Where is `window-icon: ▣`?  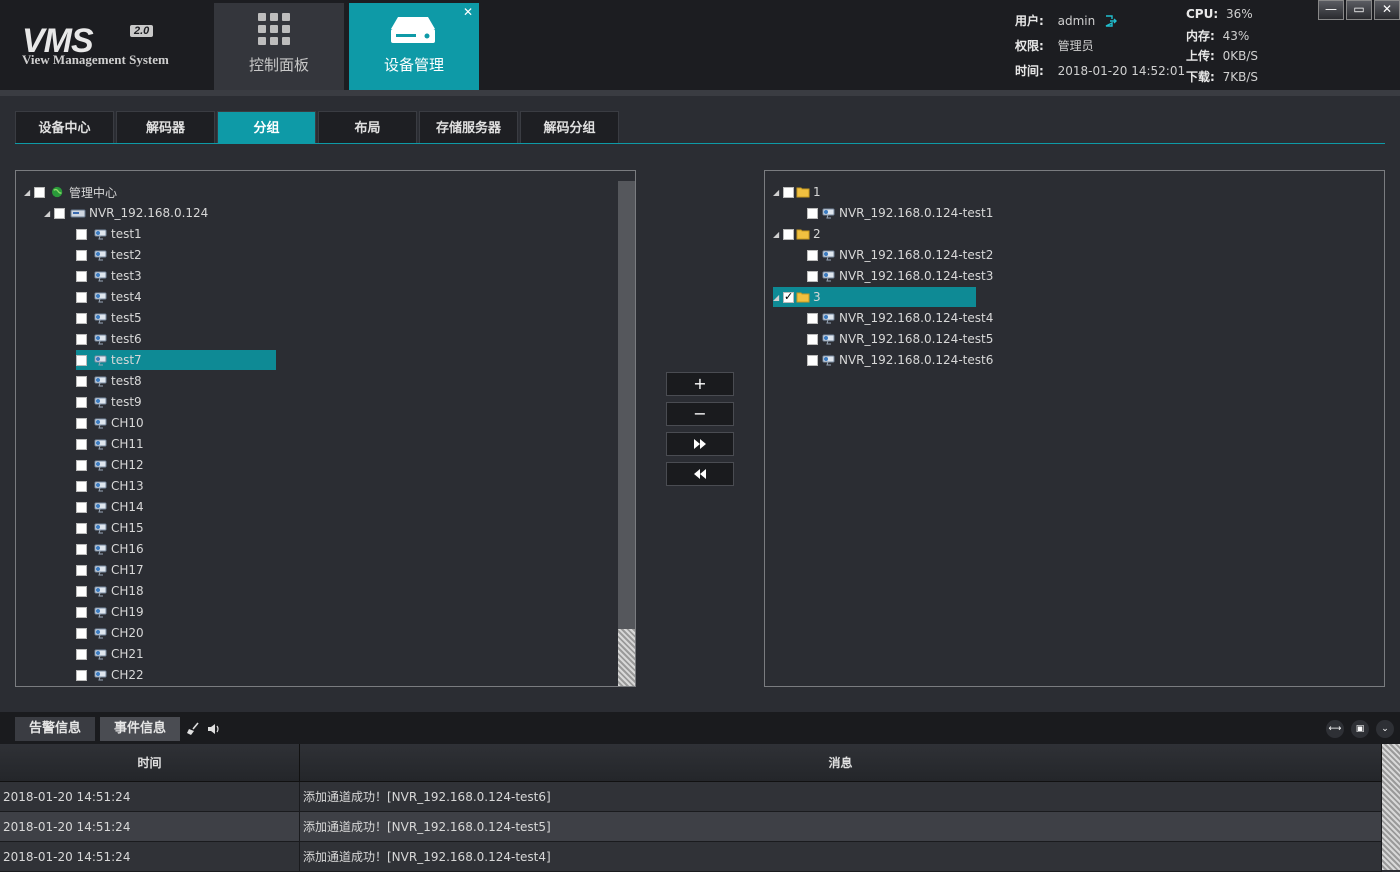 window-icon: ▣ is located at coordinates (1360, 729).